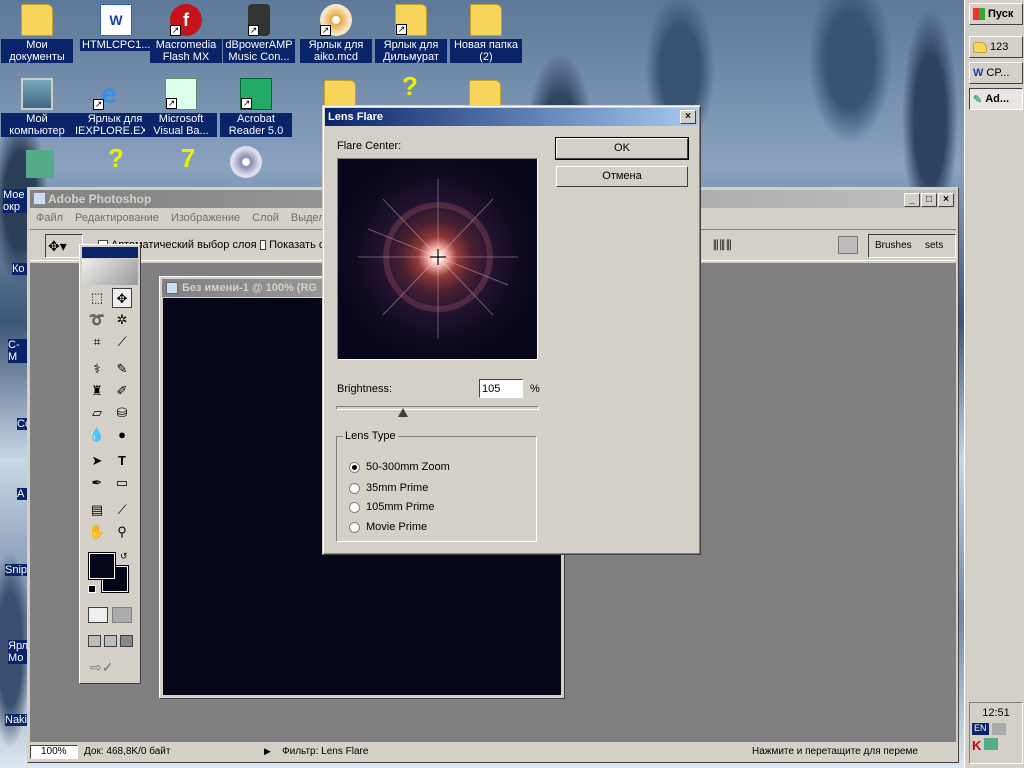 Image resolution: width=1024 pixels, height=768 pixels. Describe the element at coordinates (97, 461) in the screenshot. I see `path-selection-icon: ➤` at that location.